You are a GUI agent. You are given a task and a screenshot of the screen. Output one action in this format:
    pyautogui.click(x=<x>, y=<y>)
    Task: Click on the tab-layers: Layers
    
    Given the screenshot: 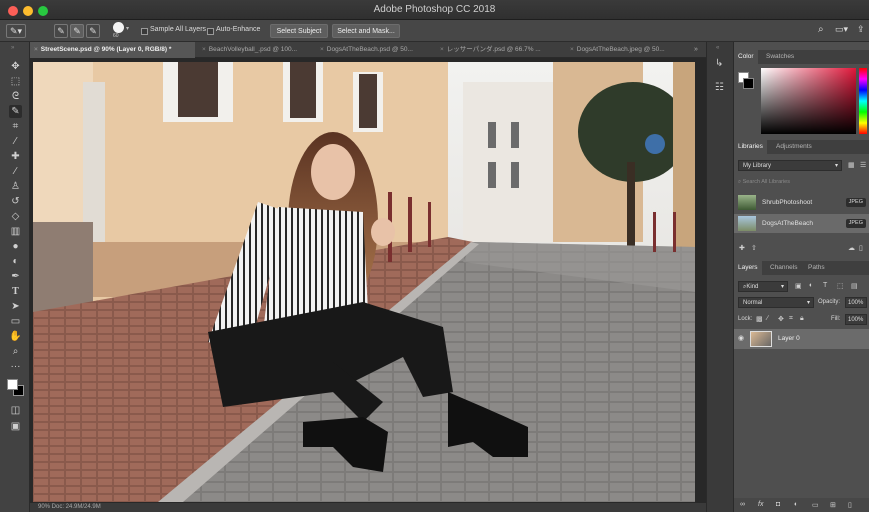 What is the action you would take?
    pyautogui.click(x=748, y=268)
    